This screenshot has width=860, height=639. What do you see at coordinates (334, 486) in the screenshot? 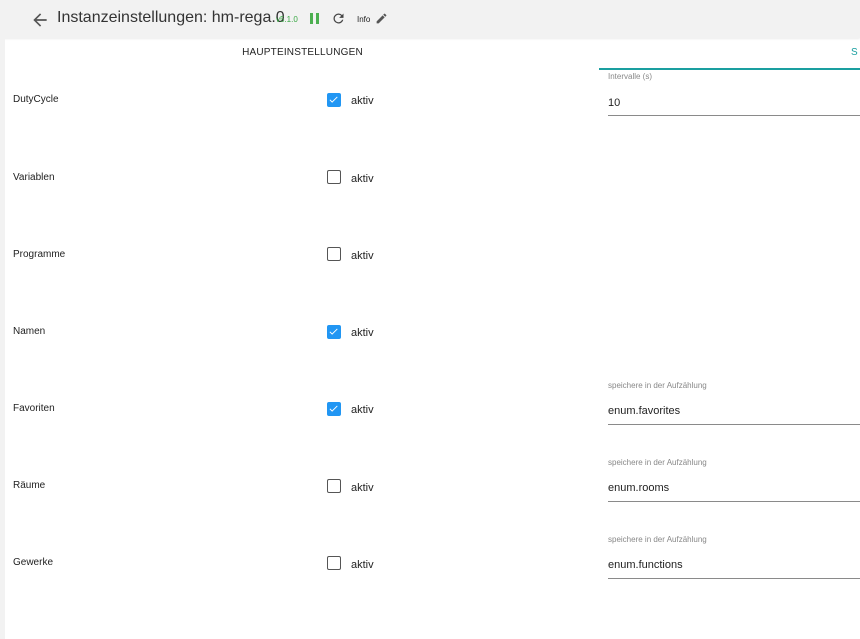
I see `checkbox-raeume` at bounding box center [334, 486].